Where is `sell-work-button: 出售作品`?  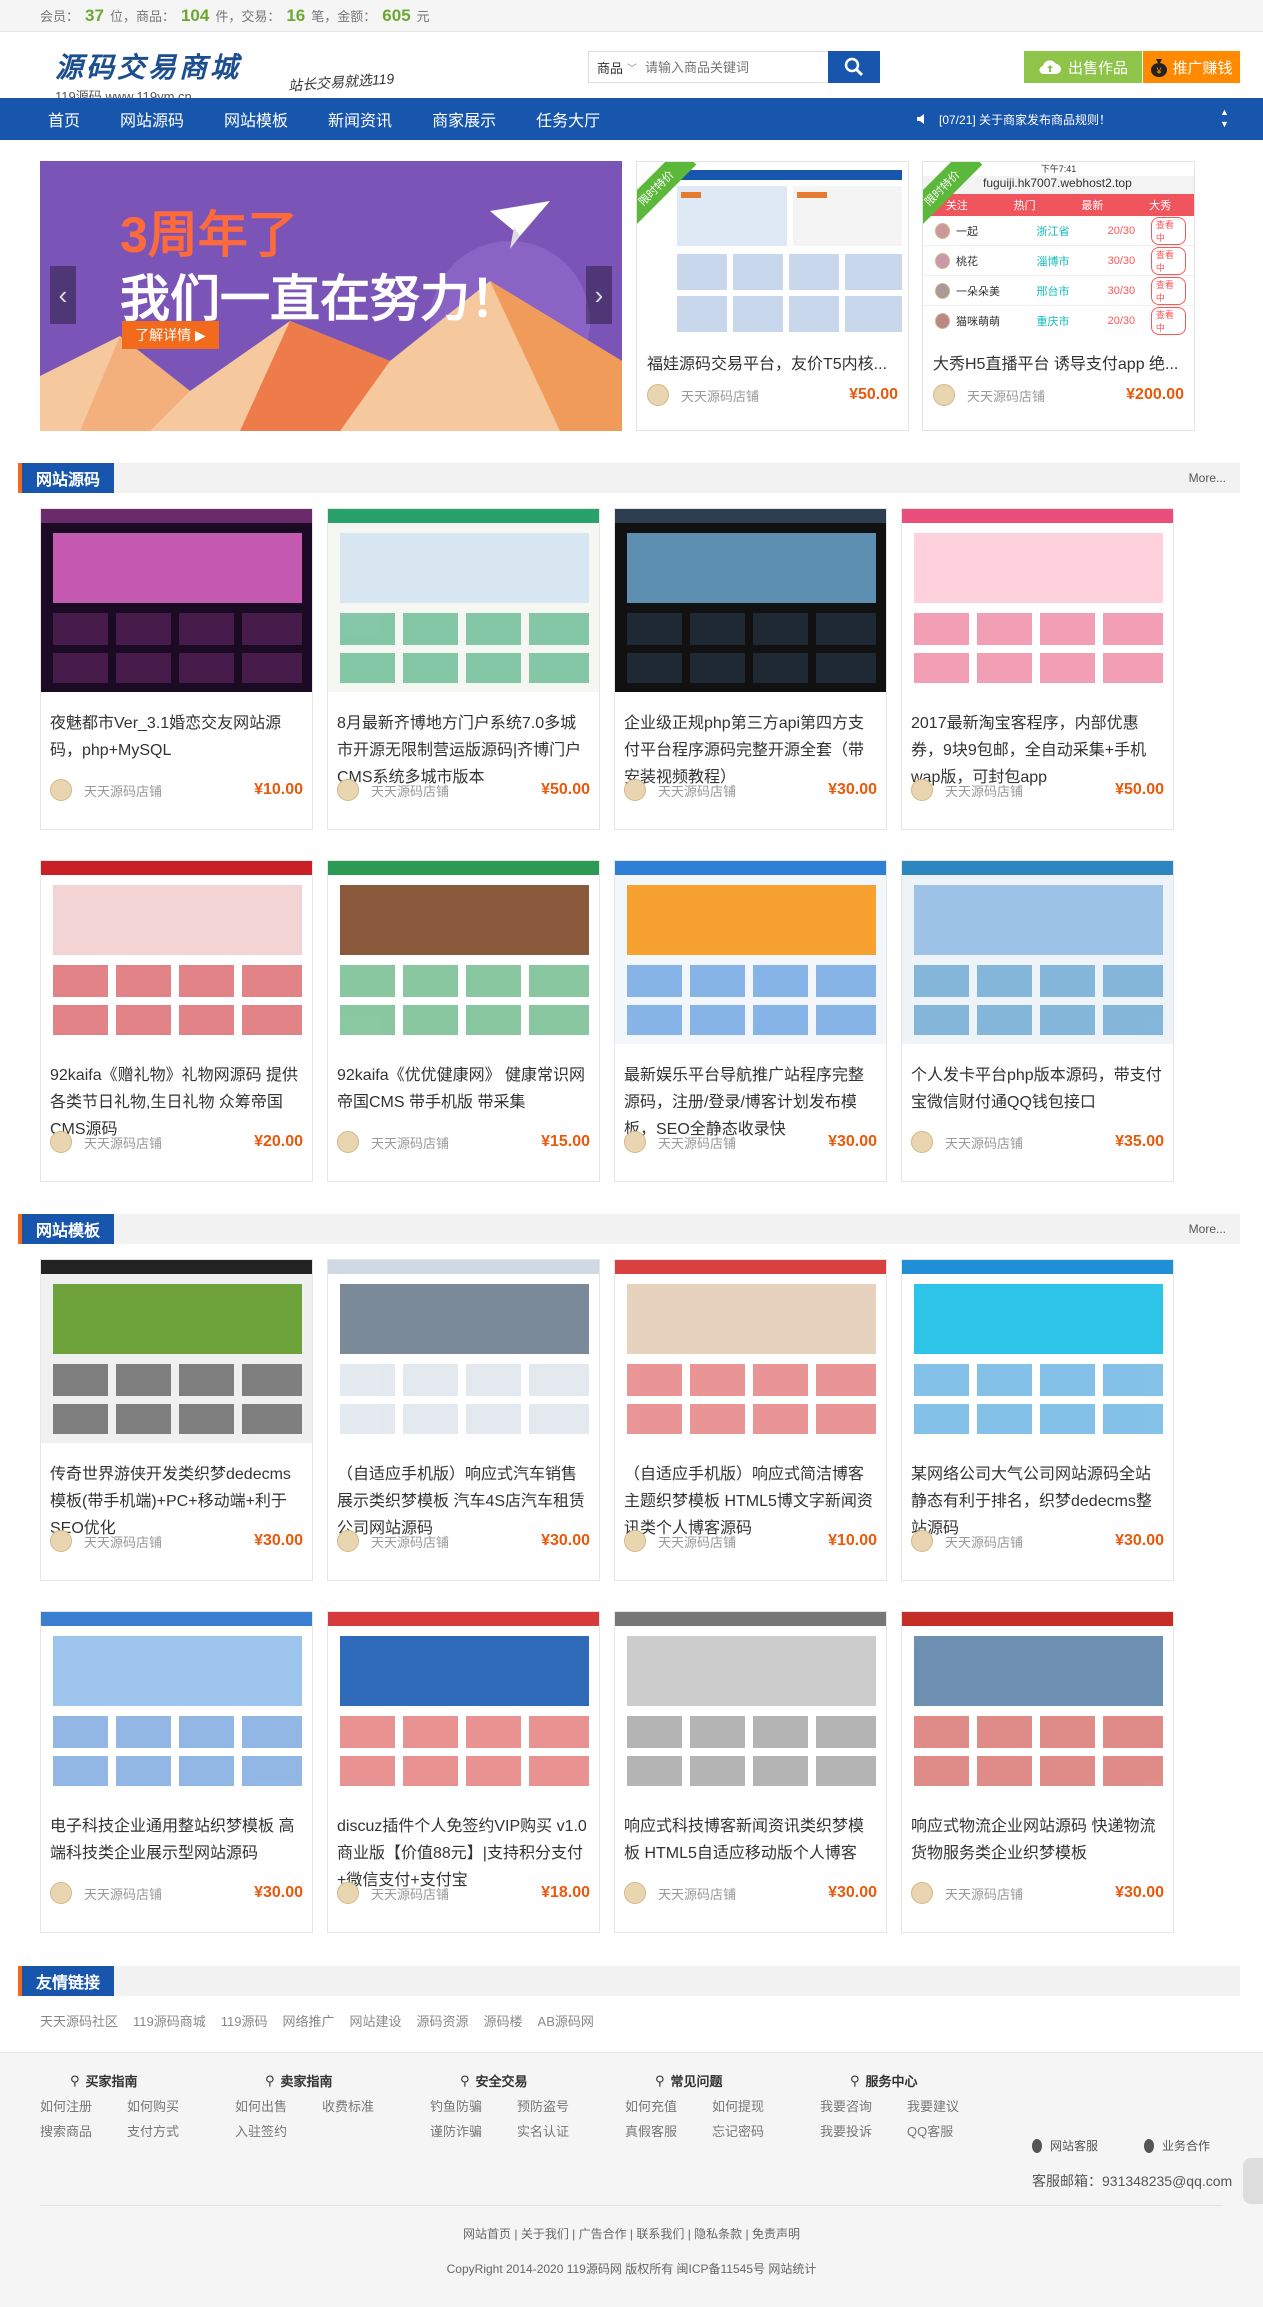
sell-work-button: 出售作品 is located at coordinates (1083, 67).